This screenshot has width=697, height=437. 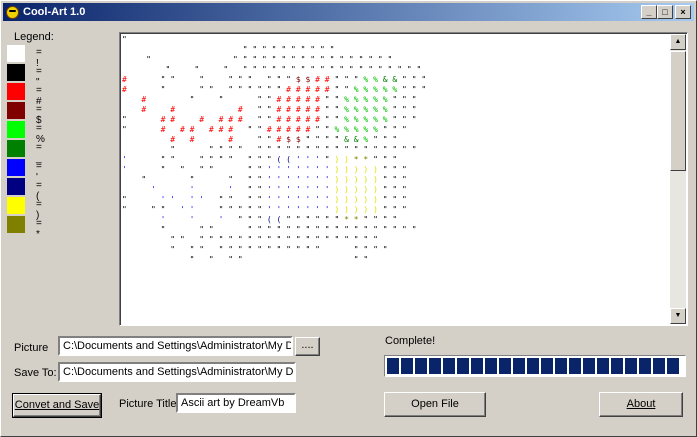 What do you see at coordinates (683, 12) in the screenshot?
I see `close-button: ×` at bounding box center [683, 12].